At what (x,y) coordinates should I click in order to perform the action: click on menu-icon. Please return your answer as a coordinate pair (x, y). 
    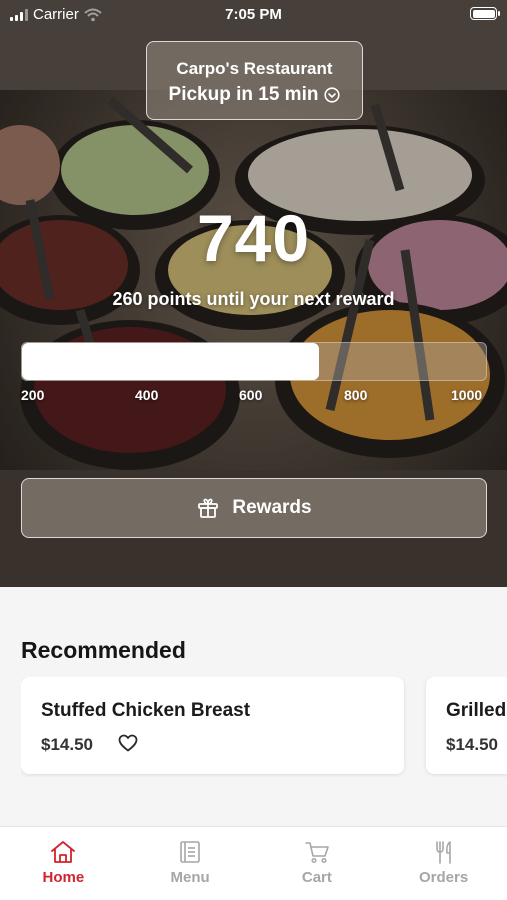
    Looking at the image, I should click on (190, 852).